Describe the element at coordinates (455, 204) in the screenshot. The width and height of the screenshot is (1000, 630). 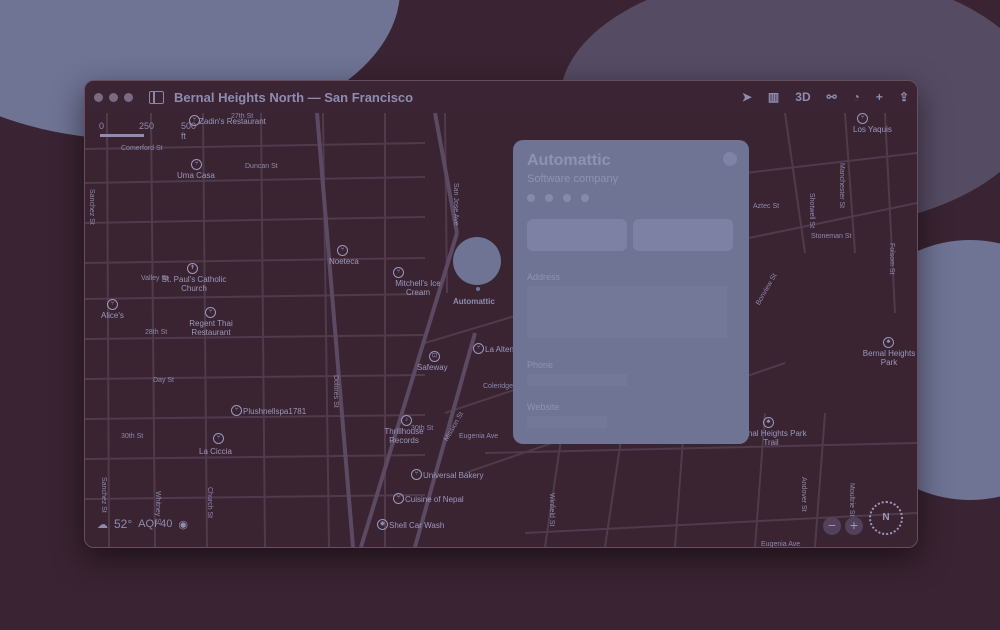
I see `street-label: San Jose Ave` at that location.